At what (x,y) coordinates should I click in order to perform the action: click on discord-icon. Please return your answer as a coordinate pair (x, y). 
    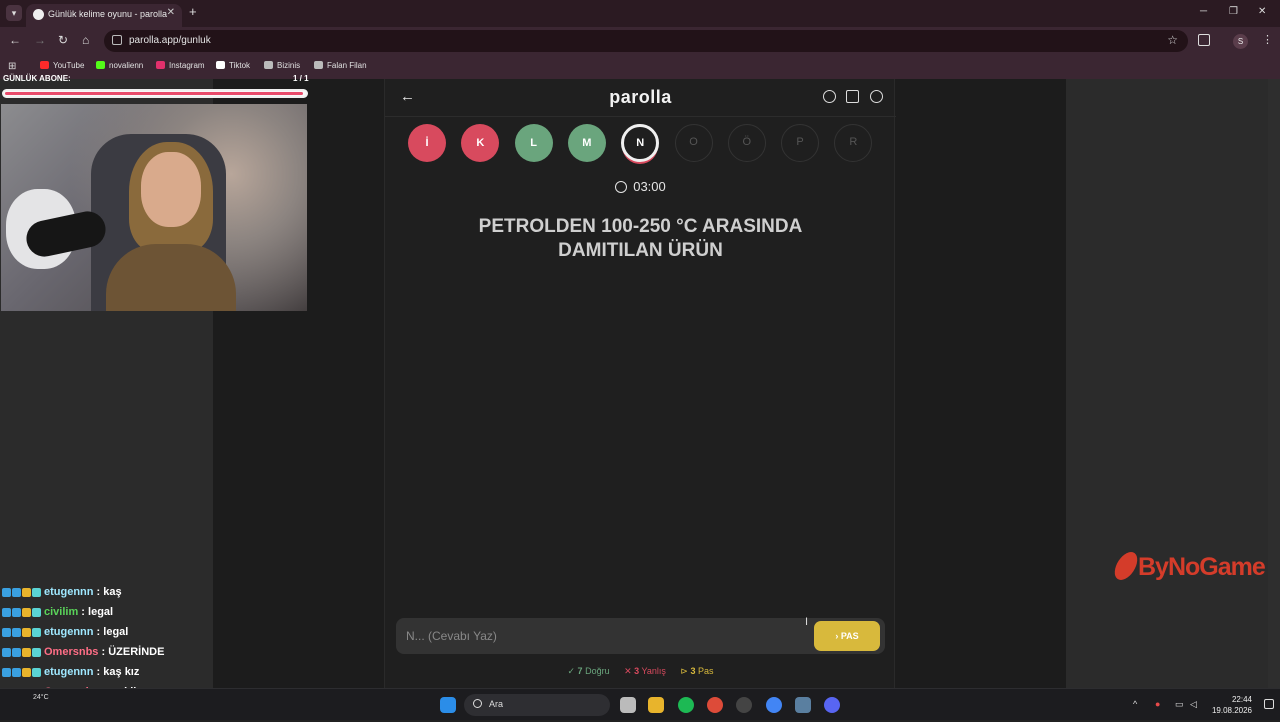
    Looking at the image, I should click on (832, 705).